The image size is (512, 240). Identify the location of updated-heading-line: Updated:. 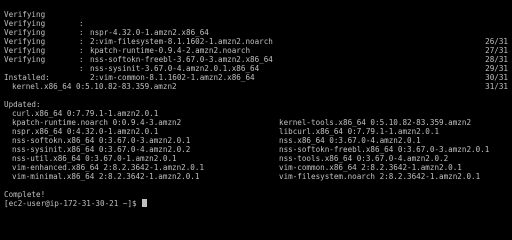
(256, 100).